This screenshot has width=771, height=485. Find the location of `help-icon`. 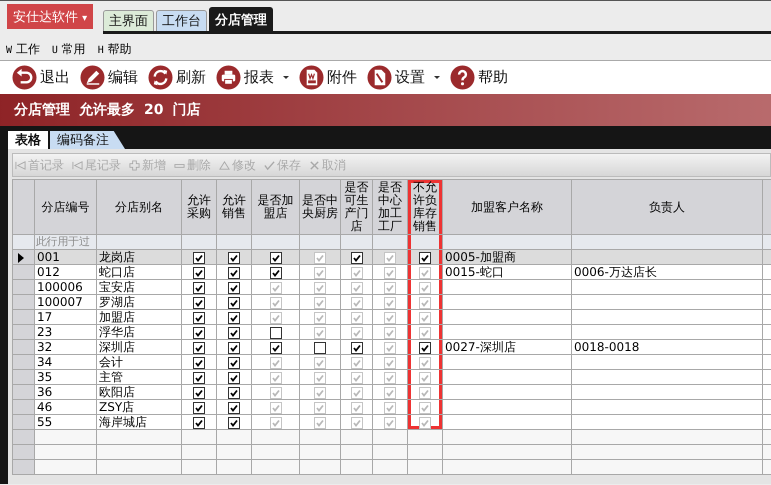

help-icon is located at coordinates (462, 77).